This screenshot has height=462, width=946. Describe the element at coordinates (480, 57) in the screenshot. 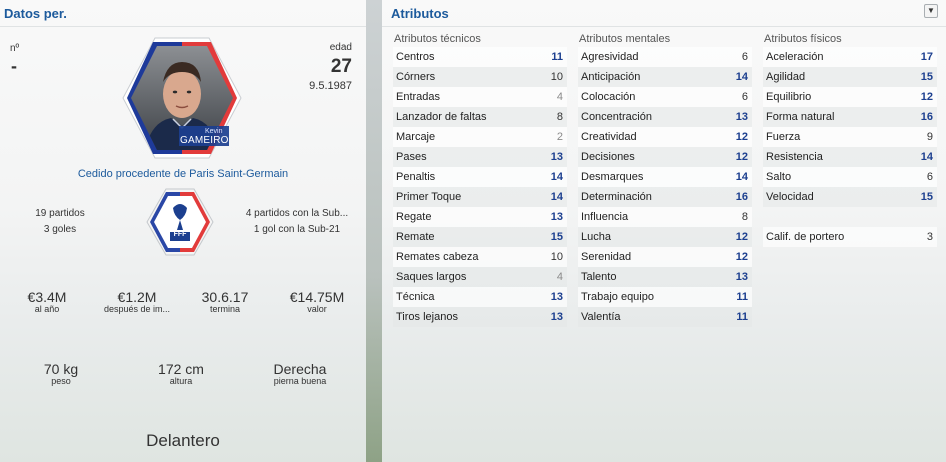

I see `attribute-row: Centros 11` at that location.